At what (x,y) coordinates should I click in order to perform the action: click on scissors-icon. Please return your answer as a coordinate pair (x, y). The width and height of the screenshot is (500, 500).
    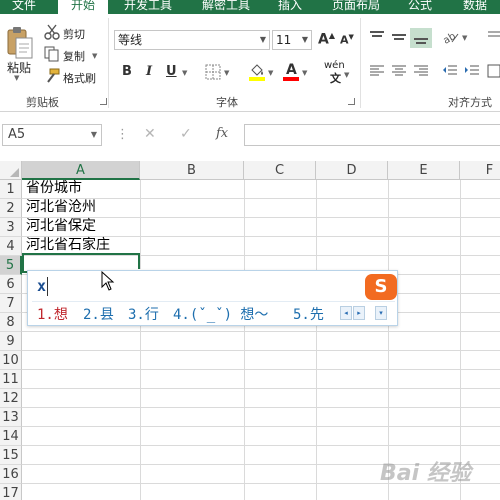
    Looking at the image, I should click on (52, 32).